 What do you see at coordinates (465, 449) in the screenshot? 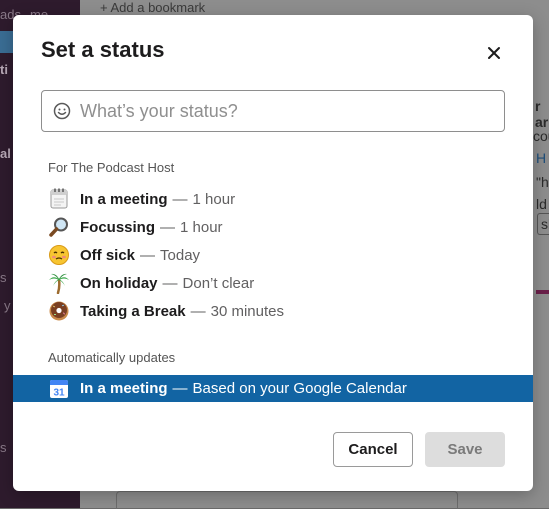
I see `save-button: Save` at bounding box center [465, 449].